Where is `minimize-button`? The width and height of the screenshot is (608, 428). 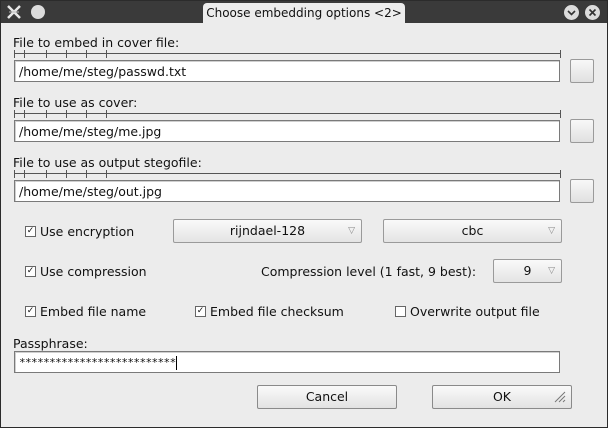 minimize-button is located at coordinates (571, 12).